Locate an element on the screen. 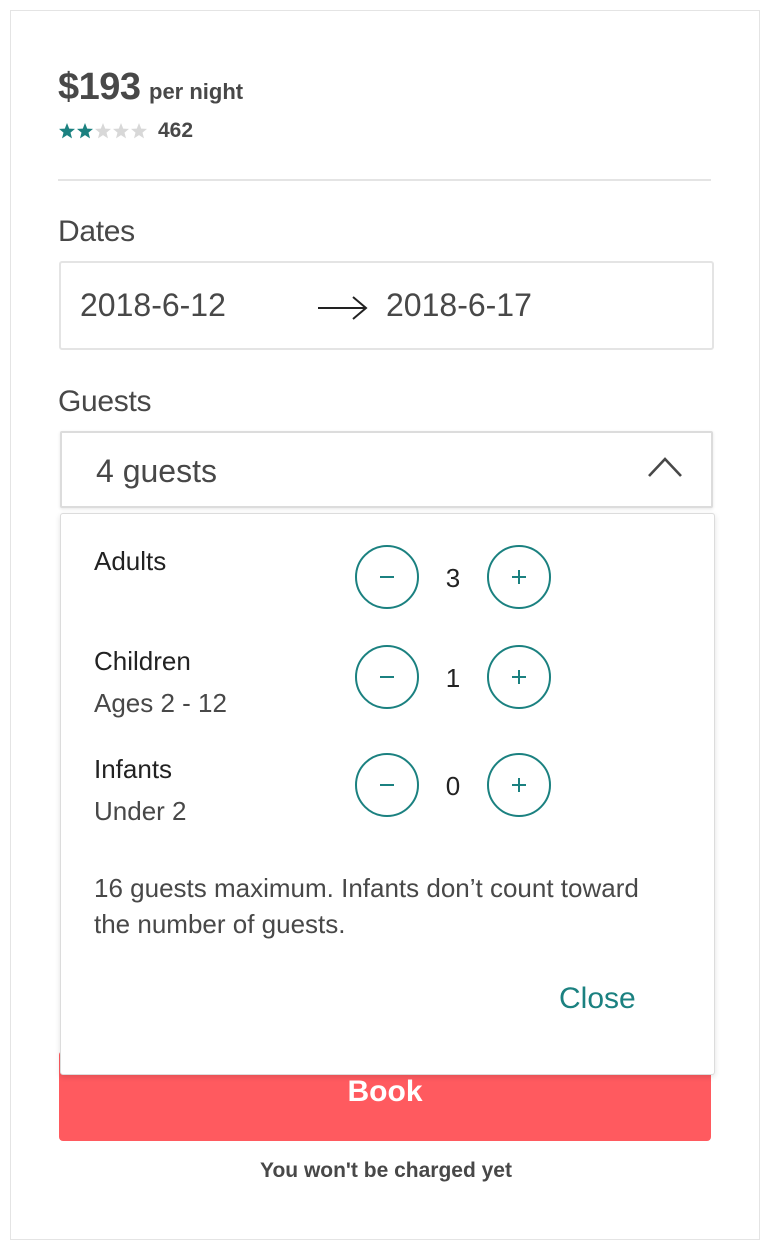 The height and width of the screenshot is (1260, 772). date-range-picker: 2018-6-12 2018-6-17 is located at coordinates (386, 305).